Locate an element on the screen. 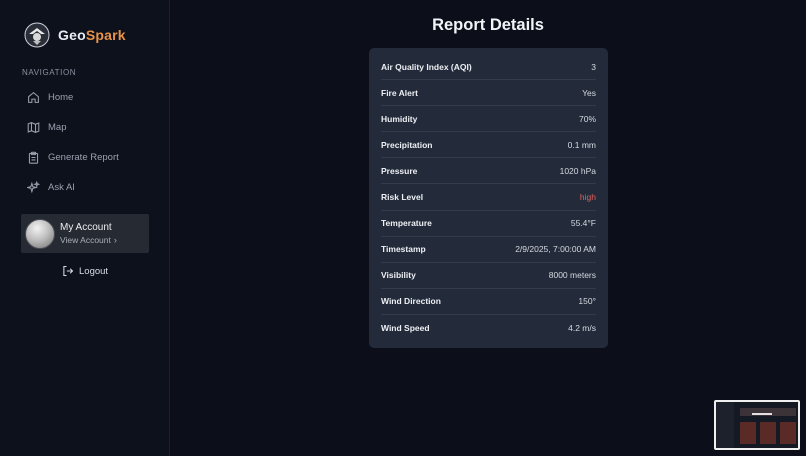 The height and width of the screenshot is (456, 806). detail-row: Humidity 70% is located at coordinates (488, 119).